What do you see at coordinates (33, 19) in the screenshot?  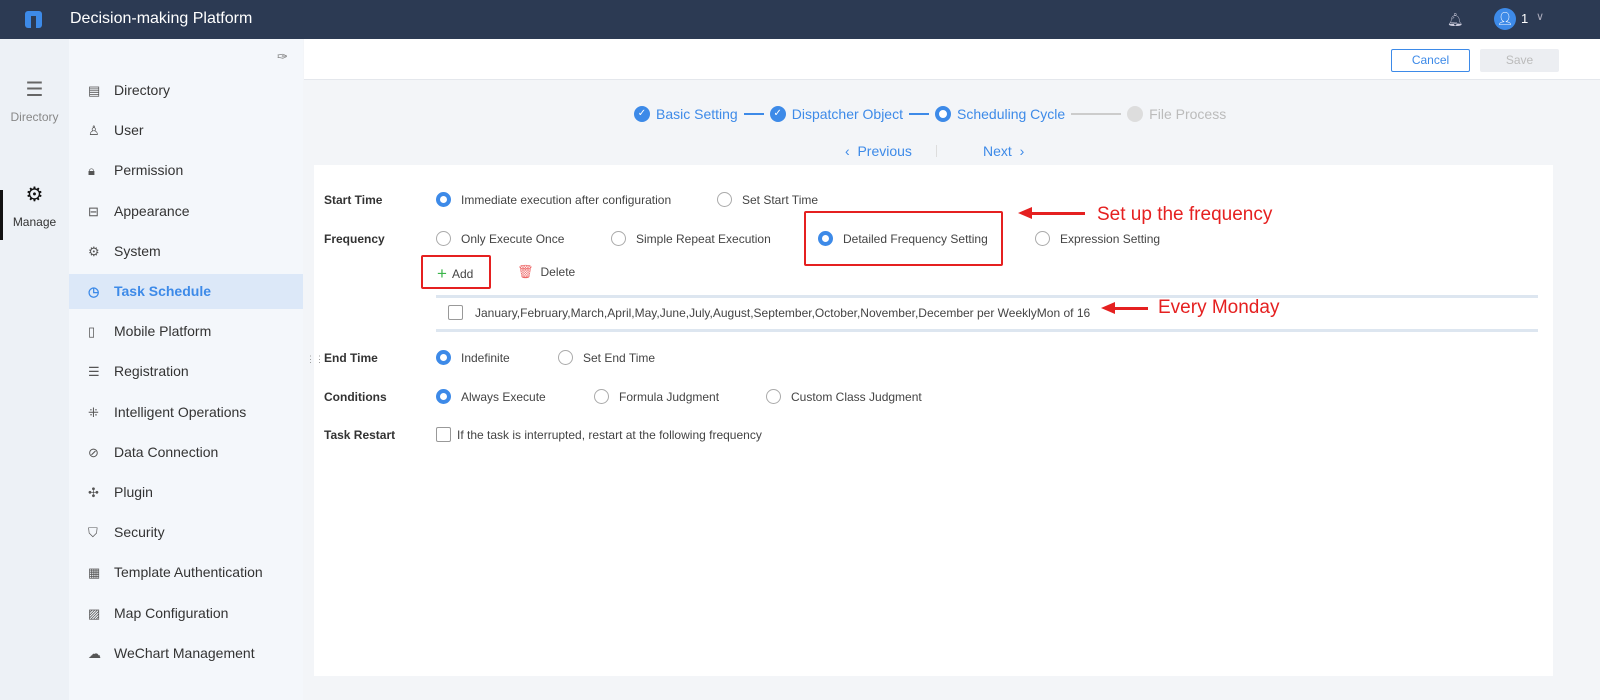 I see `logo-icon` at bounding box center [33, 19].